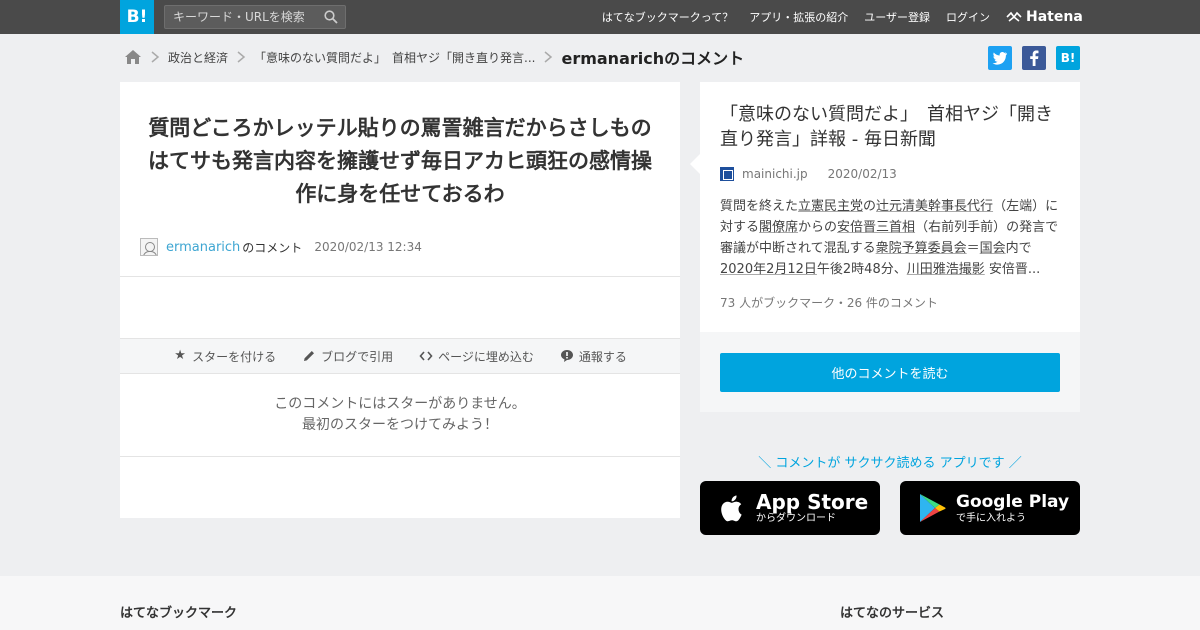 The height and width of the screenshot is (630, 1200). Describe the element at coordinates (486, 356) in the screenshot. I see `embed-label: ページに埋め込む` at that location.